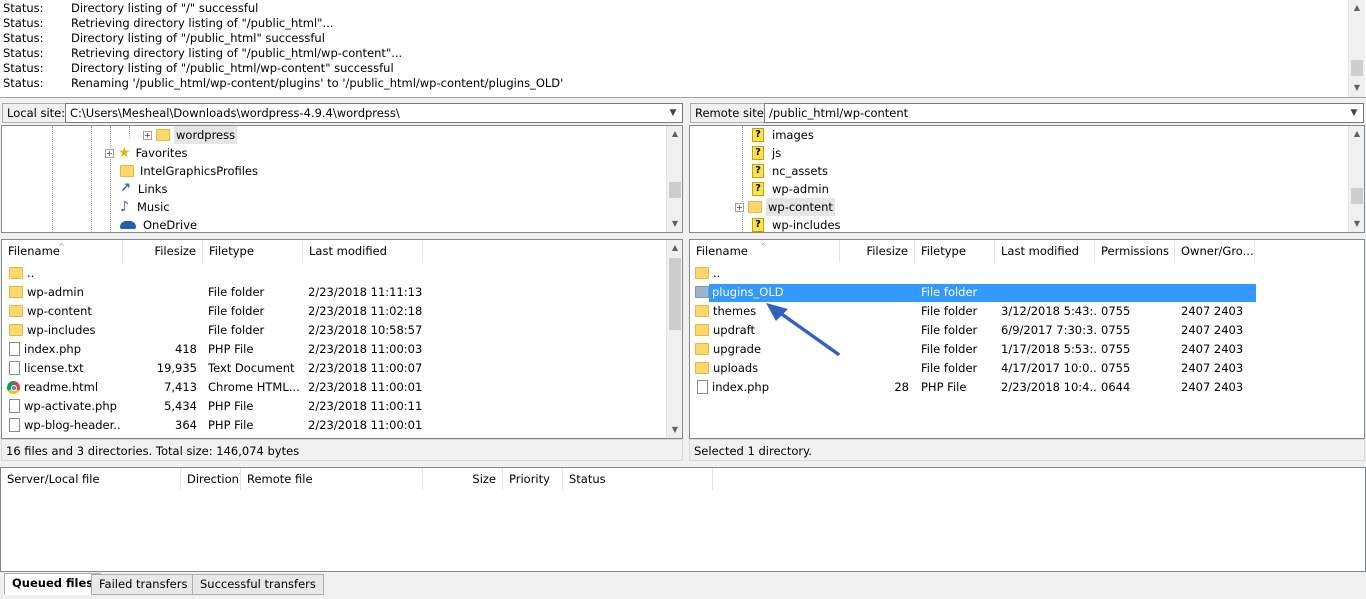 The image size is (1366, 599). What do you see at coordinates (767, 153) in the screenshot?
I see `tree-item-js: ? js` at bounding box center [767, 153].